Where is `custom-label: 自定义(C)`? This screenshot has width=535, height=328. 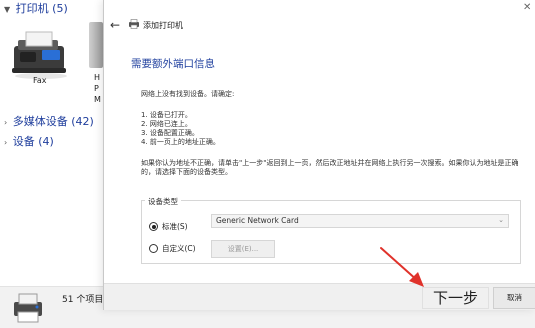 custom-label: 自定义(C) is located at coordinates (179, 248).